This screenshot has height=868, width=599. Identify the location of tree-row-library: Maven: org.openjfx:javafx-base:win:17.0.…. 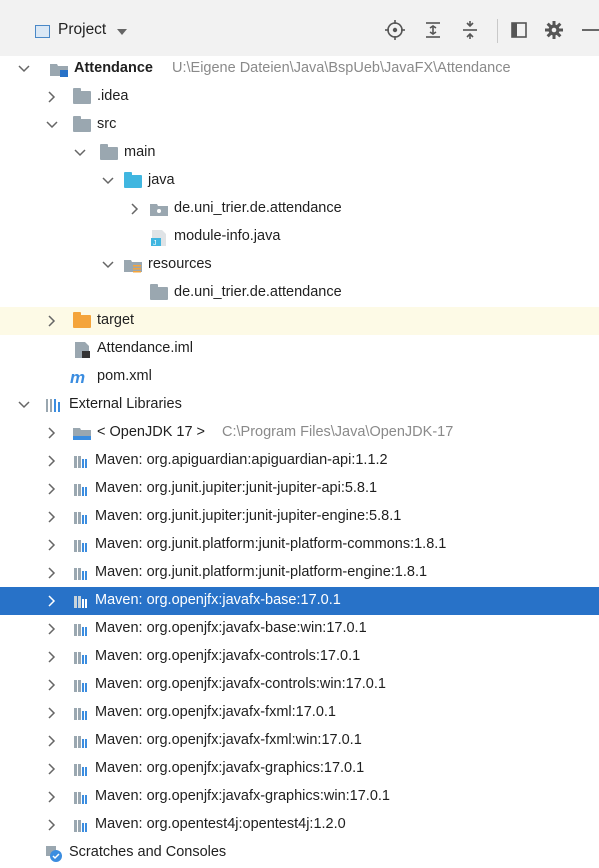
(299, 629).